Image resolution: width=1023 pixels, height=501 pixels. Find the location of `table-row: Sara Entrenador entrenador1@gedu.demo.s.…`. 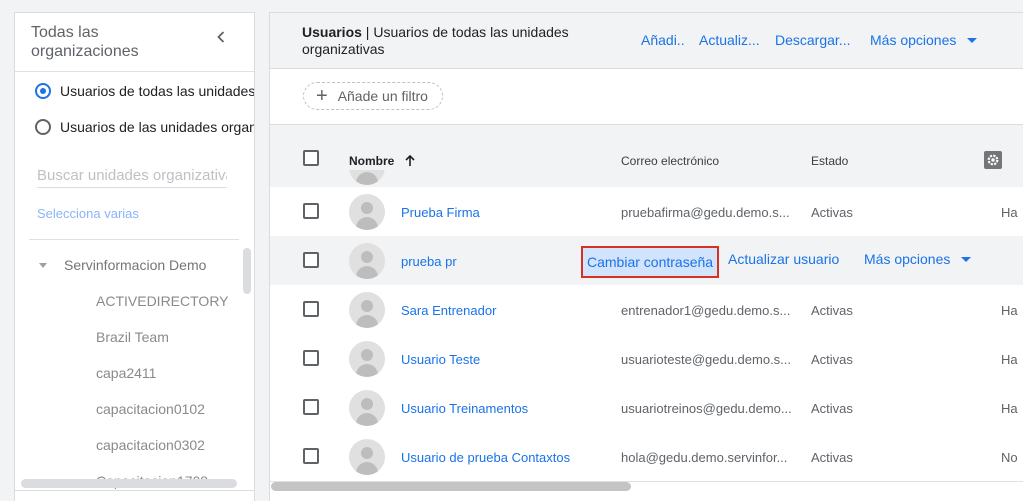

table-row: Sara Entrenador entrenador1@gedu.demo.s.… is located at coordinates (646, 310).